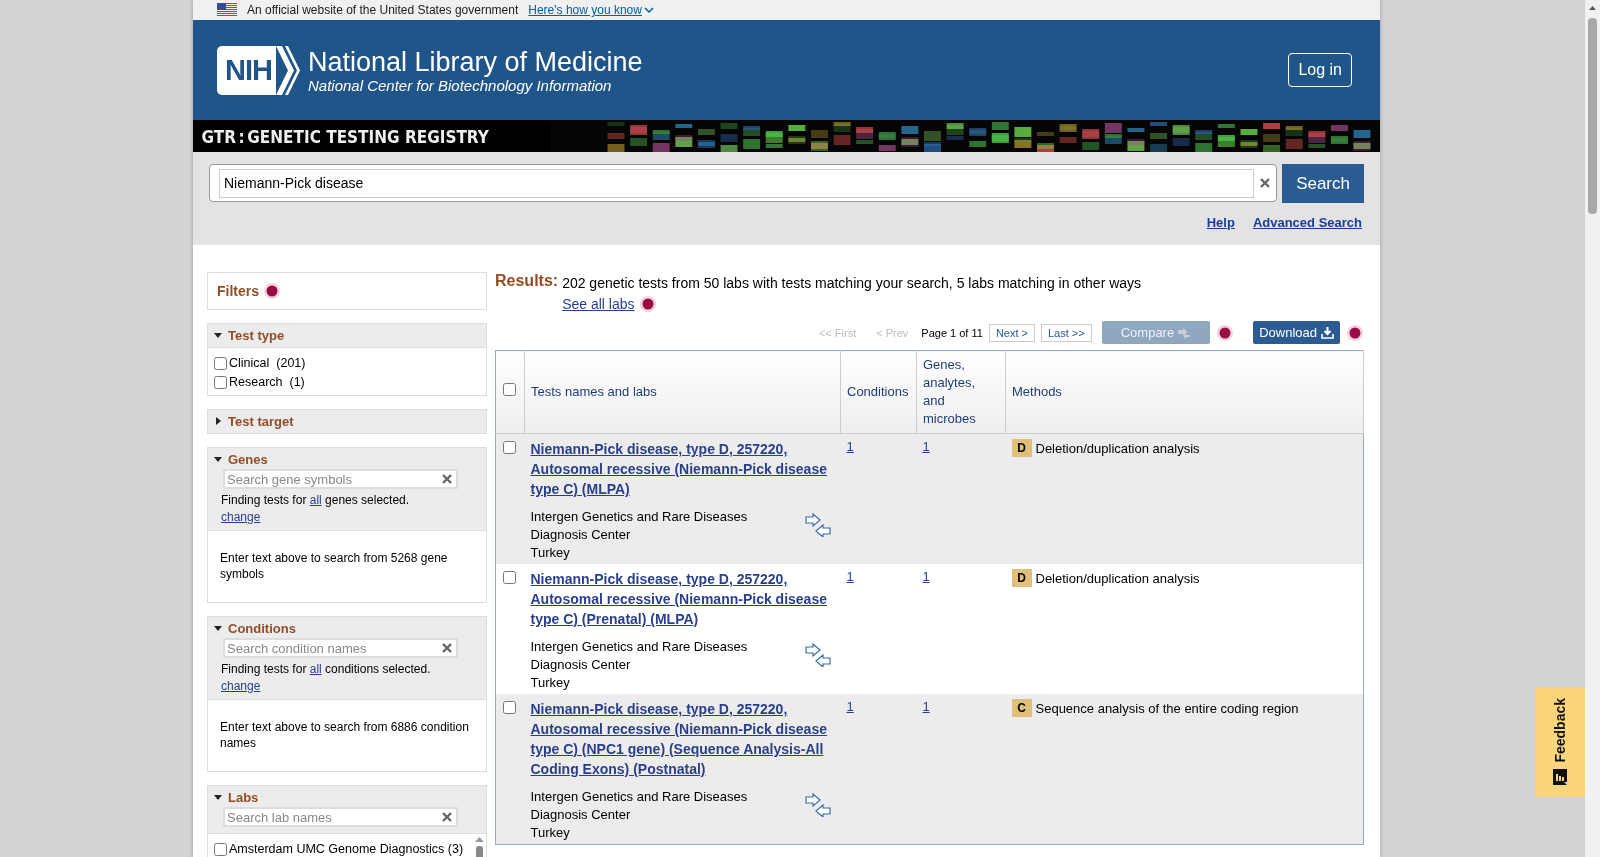 This screenshot has height=857, width=1600. Describe the element at coordinates (238, 291) in the screenshot. I see `filters-title: Filters` at that location.